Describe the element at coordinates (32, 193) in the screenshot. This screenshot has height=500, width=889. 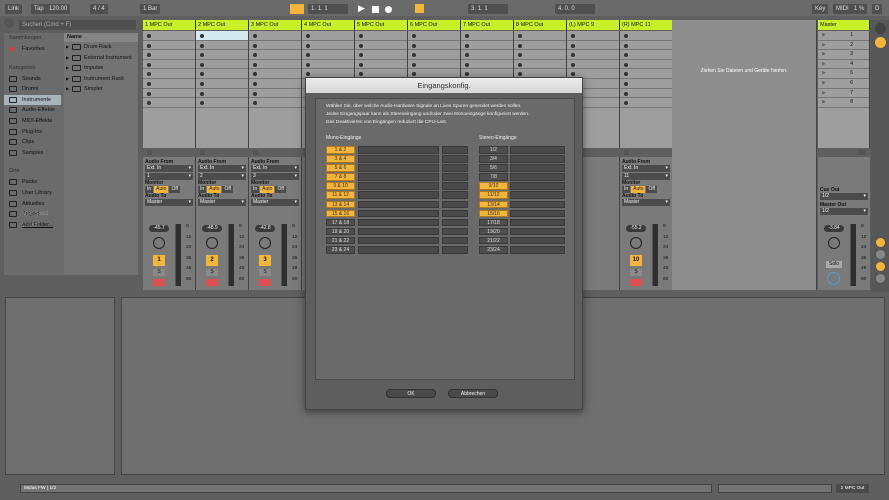
I see `sidebar-item-place: User Library` at that location.